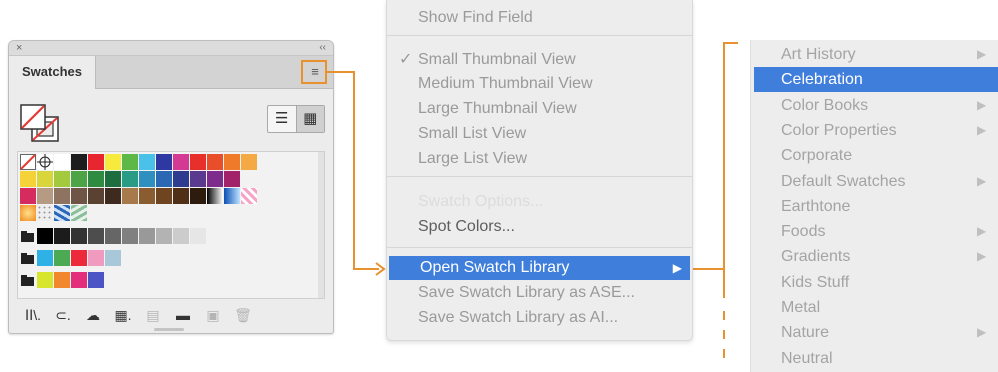 This screenshot has height=372, width=998. I want to click on resize-grip, so click(169, 329).